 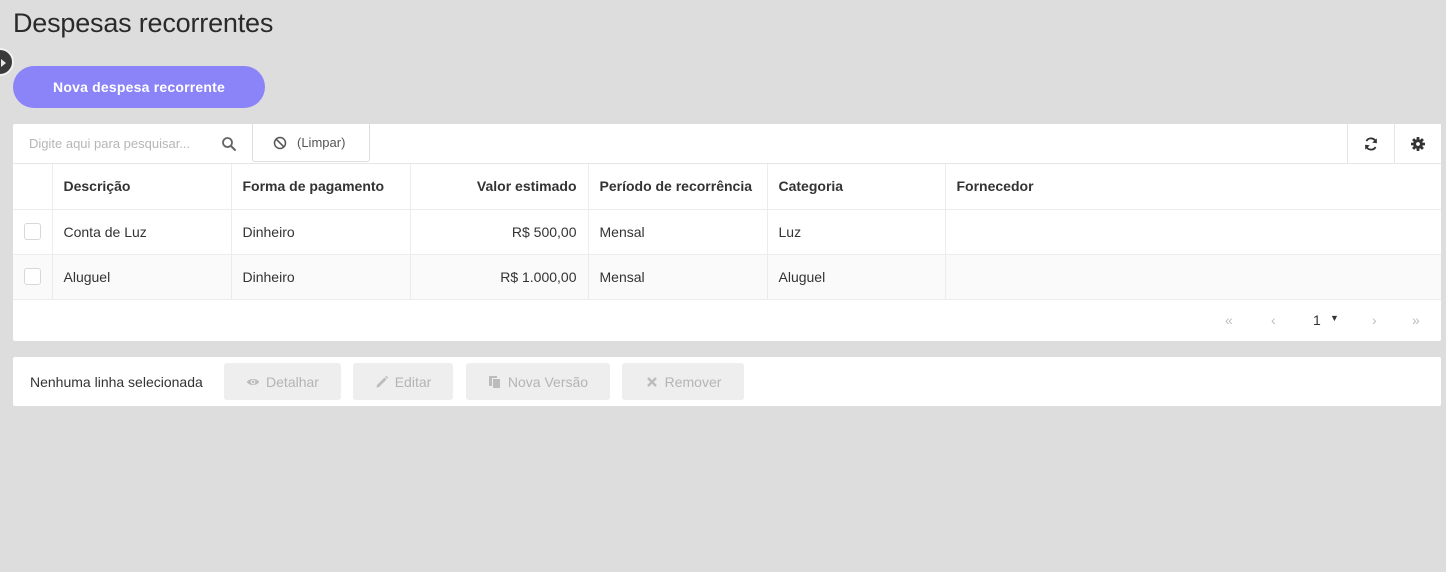 I want to click on selection-status: Nenhuma linha selecionada, so click(x=116, y=382).